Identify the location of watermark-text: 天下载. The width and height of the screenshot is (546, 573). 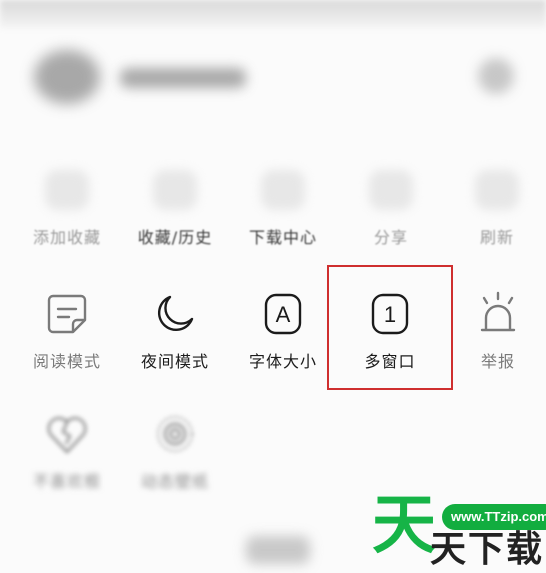
(487, 549).